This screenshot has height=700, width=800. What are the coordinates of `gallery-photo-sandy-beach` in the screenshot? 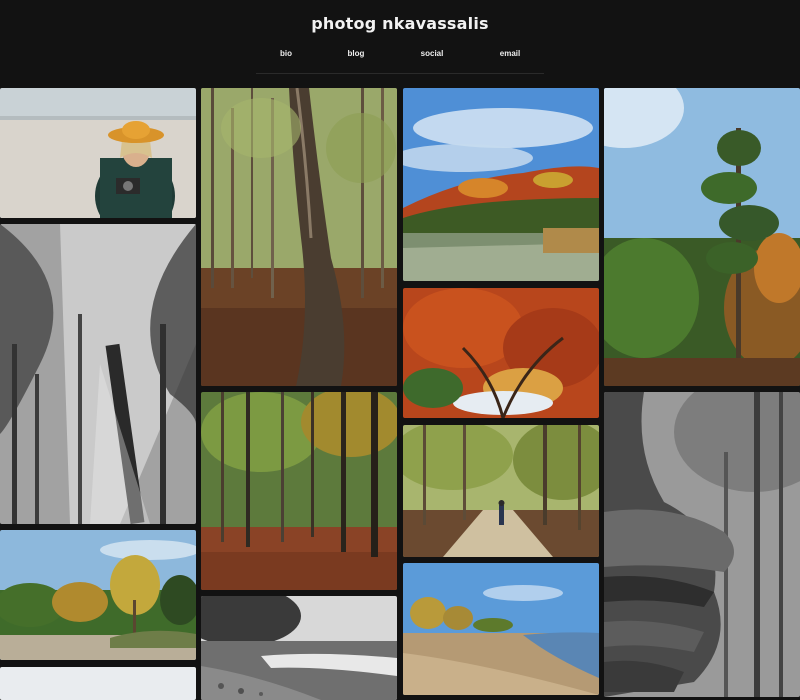 It's located at (501, 629).